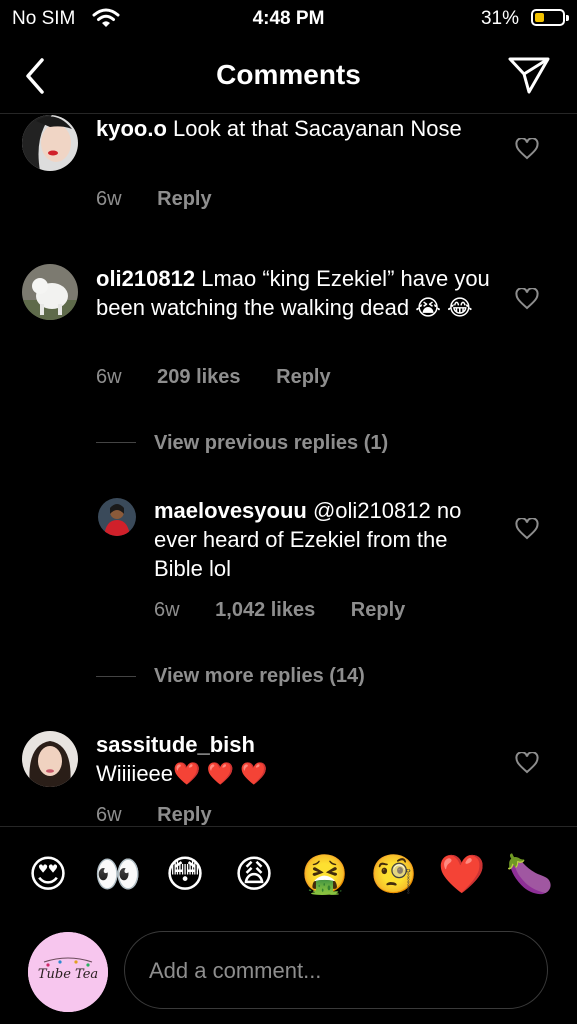  What do you see at coordinates (48, 875) in the screenshot?
I see `heart-eyes-emoji-icon: 😍` at bounding box center [48, 875].